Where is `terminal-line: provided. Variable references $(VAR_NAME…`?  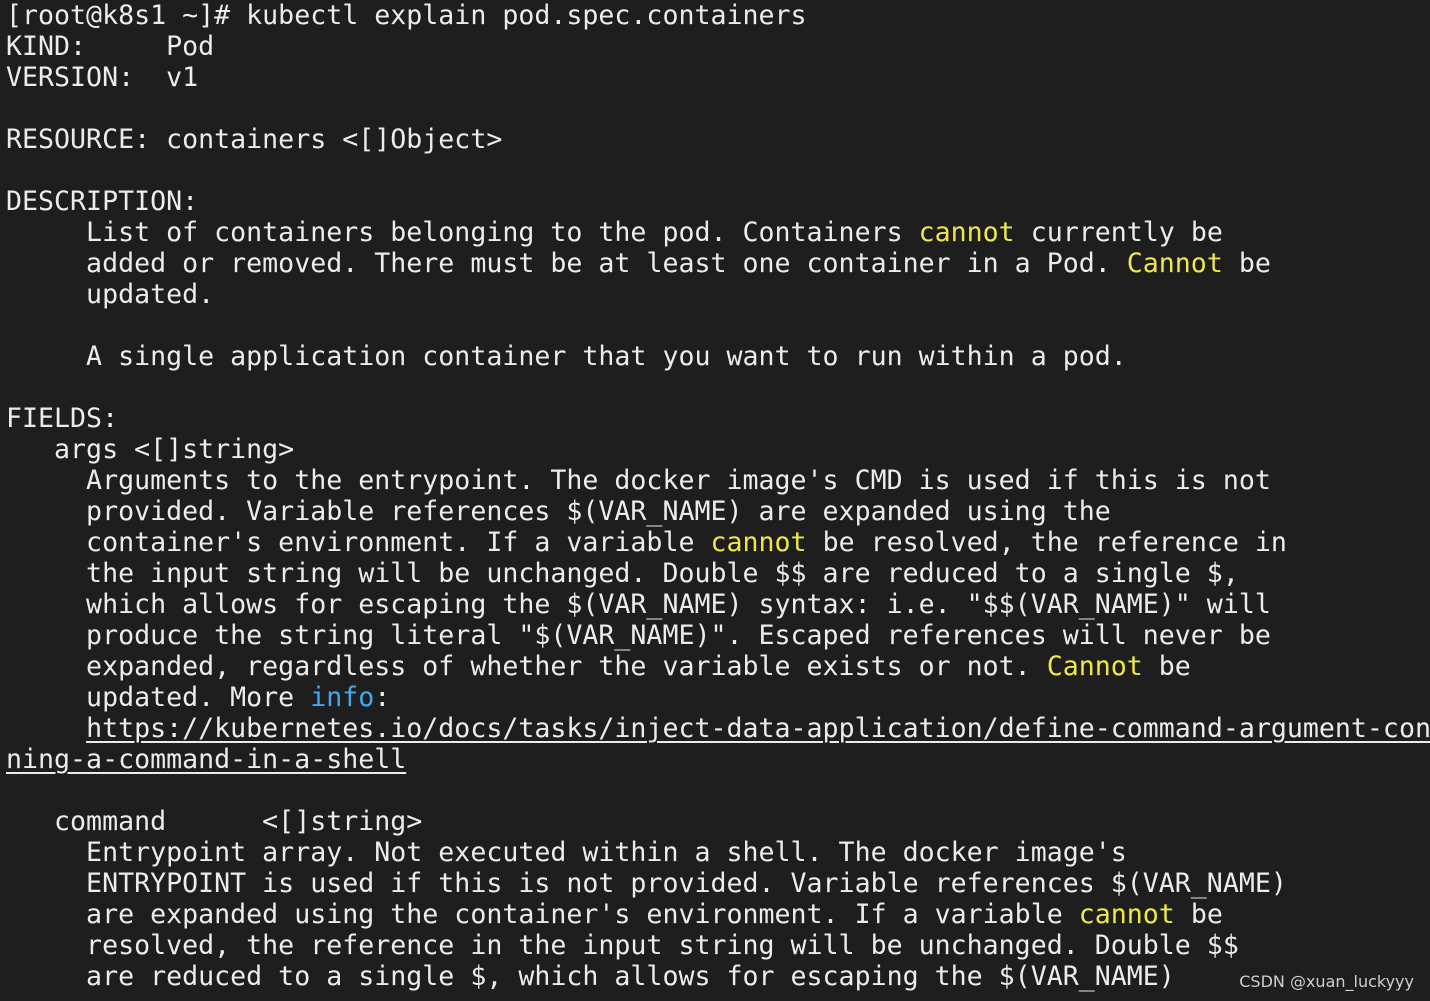 terminal-line: provided. Variable references $(VAR_NAME… is located at coordinates (558, 511).